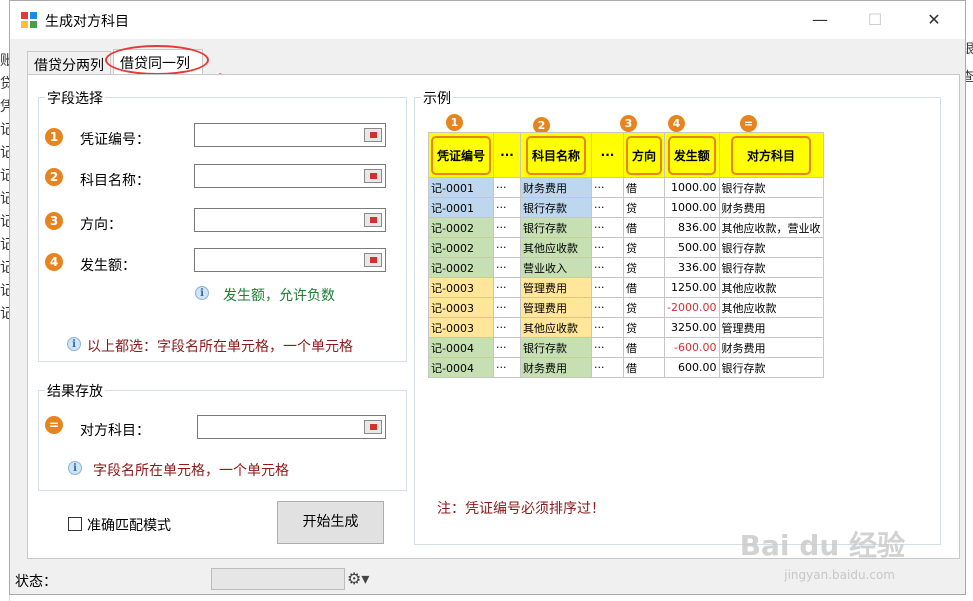 This screenshot has width=973, height=601. I want to click on result-note: 字段名所在单元格，一个单元格, so click(191, 471).